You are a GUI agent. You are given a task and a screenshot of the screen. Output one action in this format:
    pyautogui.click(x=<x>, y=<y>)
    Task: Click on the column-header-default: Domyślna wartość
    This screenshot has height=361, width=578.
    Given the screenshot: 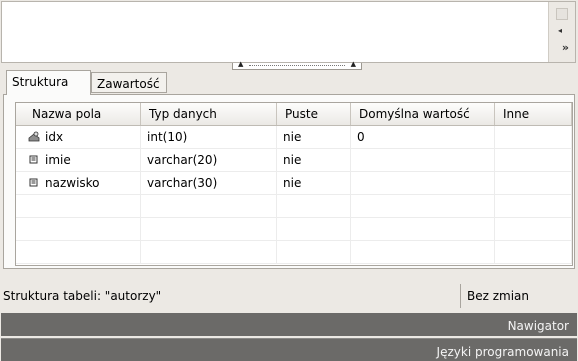 What is the action you would take?
    pyautogui.click(x=422, y=114)
    